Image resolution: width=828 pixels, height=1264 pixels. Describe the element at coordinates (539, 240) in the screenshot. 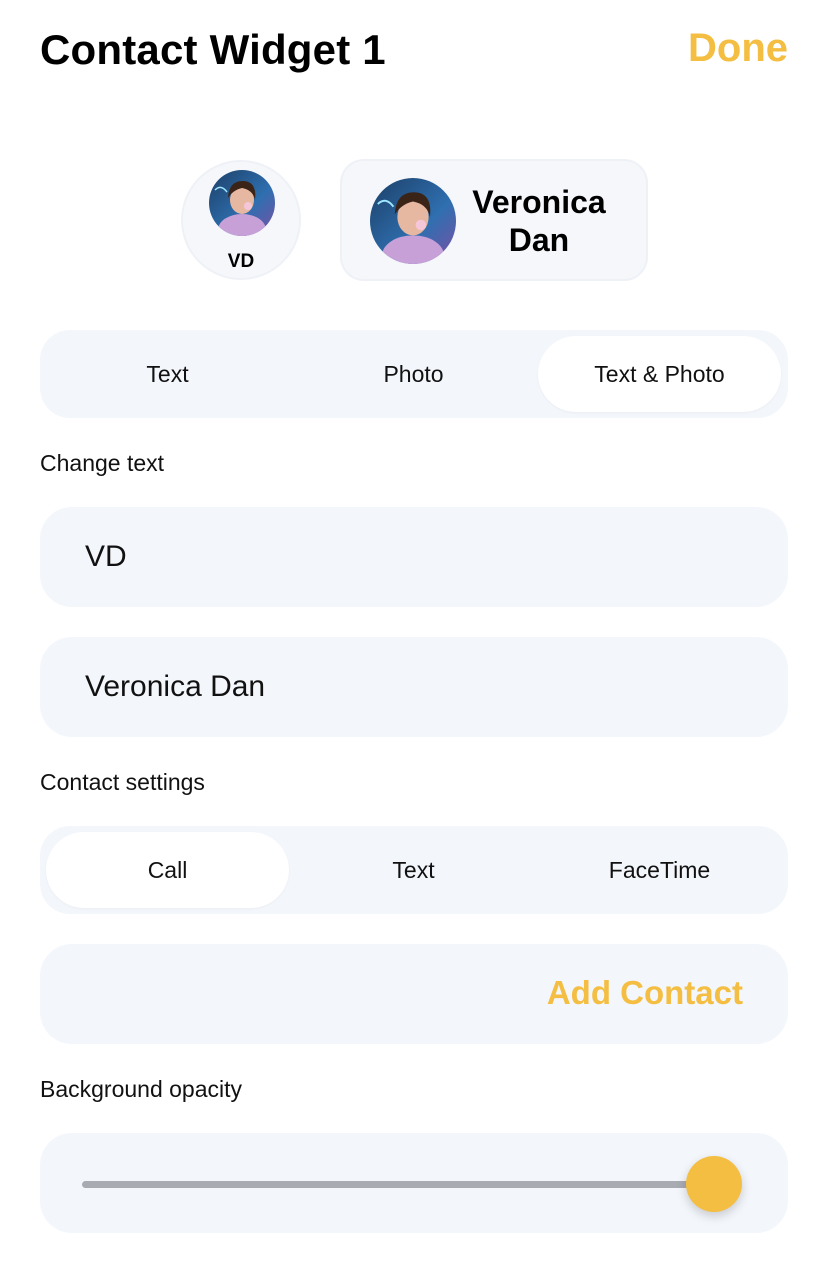

I see `preview-name-line2: Dan` at that location.